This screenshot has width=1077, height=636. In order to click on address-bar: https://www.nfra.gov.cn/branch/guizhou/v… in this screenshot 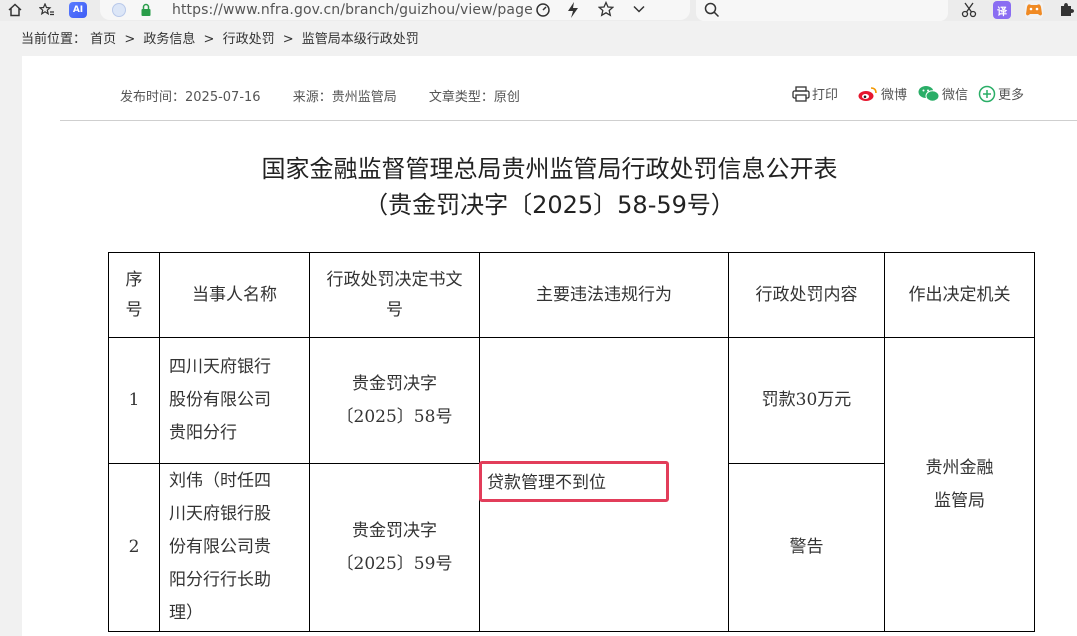, I will do `click(395, 10)`.